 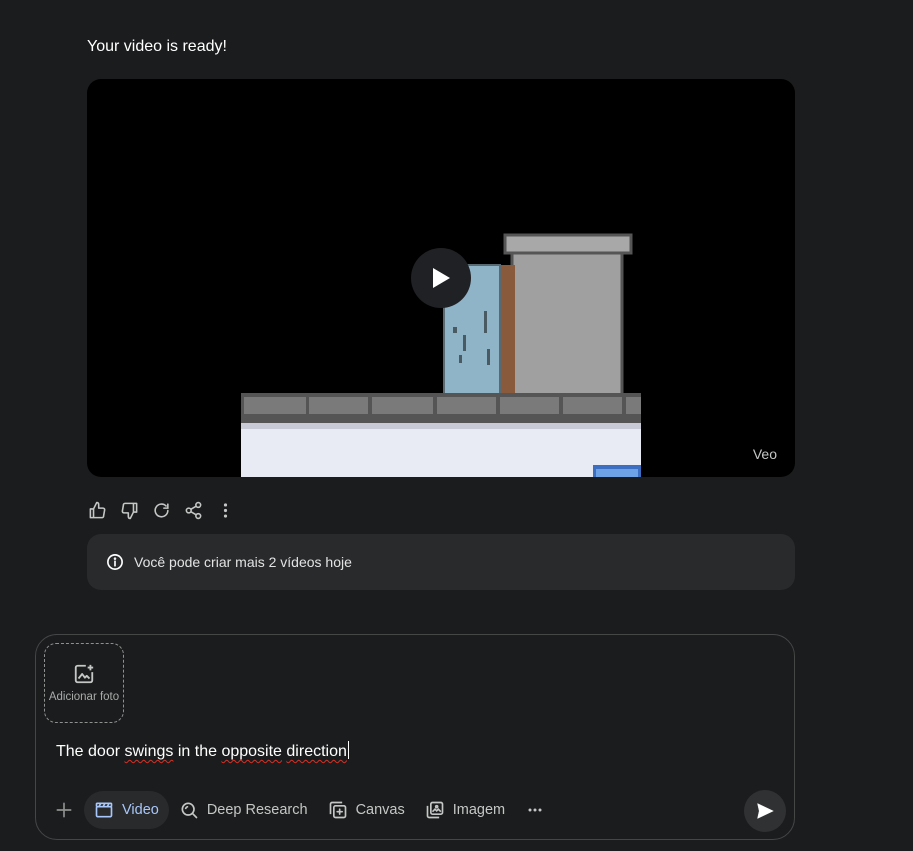 I want to click on more-vertical-icon, so click(x=225, y=510).